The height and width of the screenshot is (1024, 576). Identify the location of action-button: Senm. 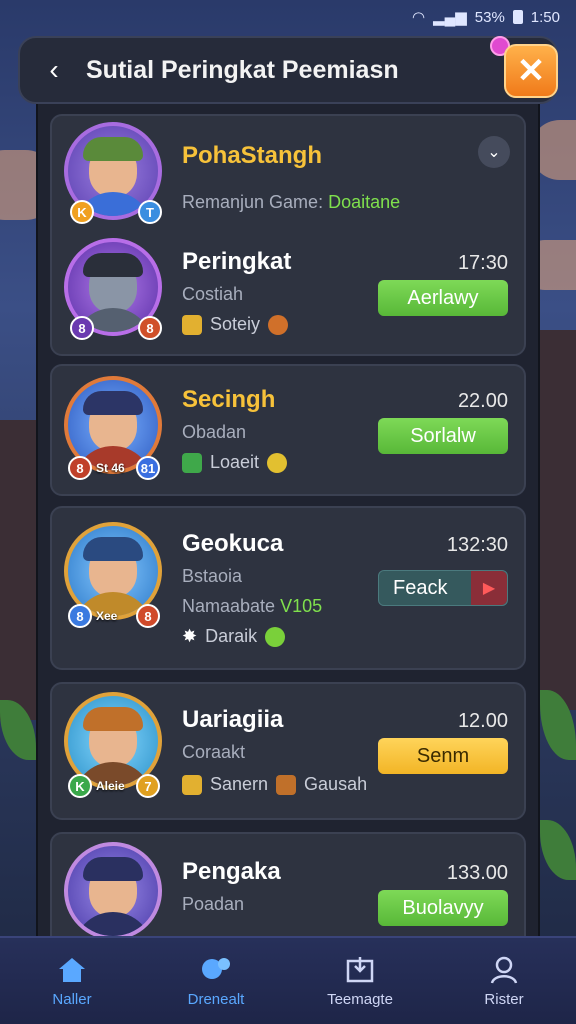
(443, 756).